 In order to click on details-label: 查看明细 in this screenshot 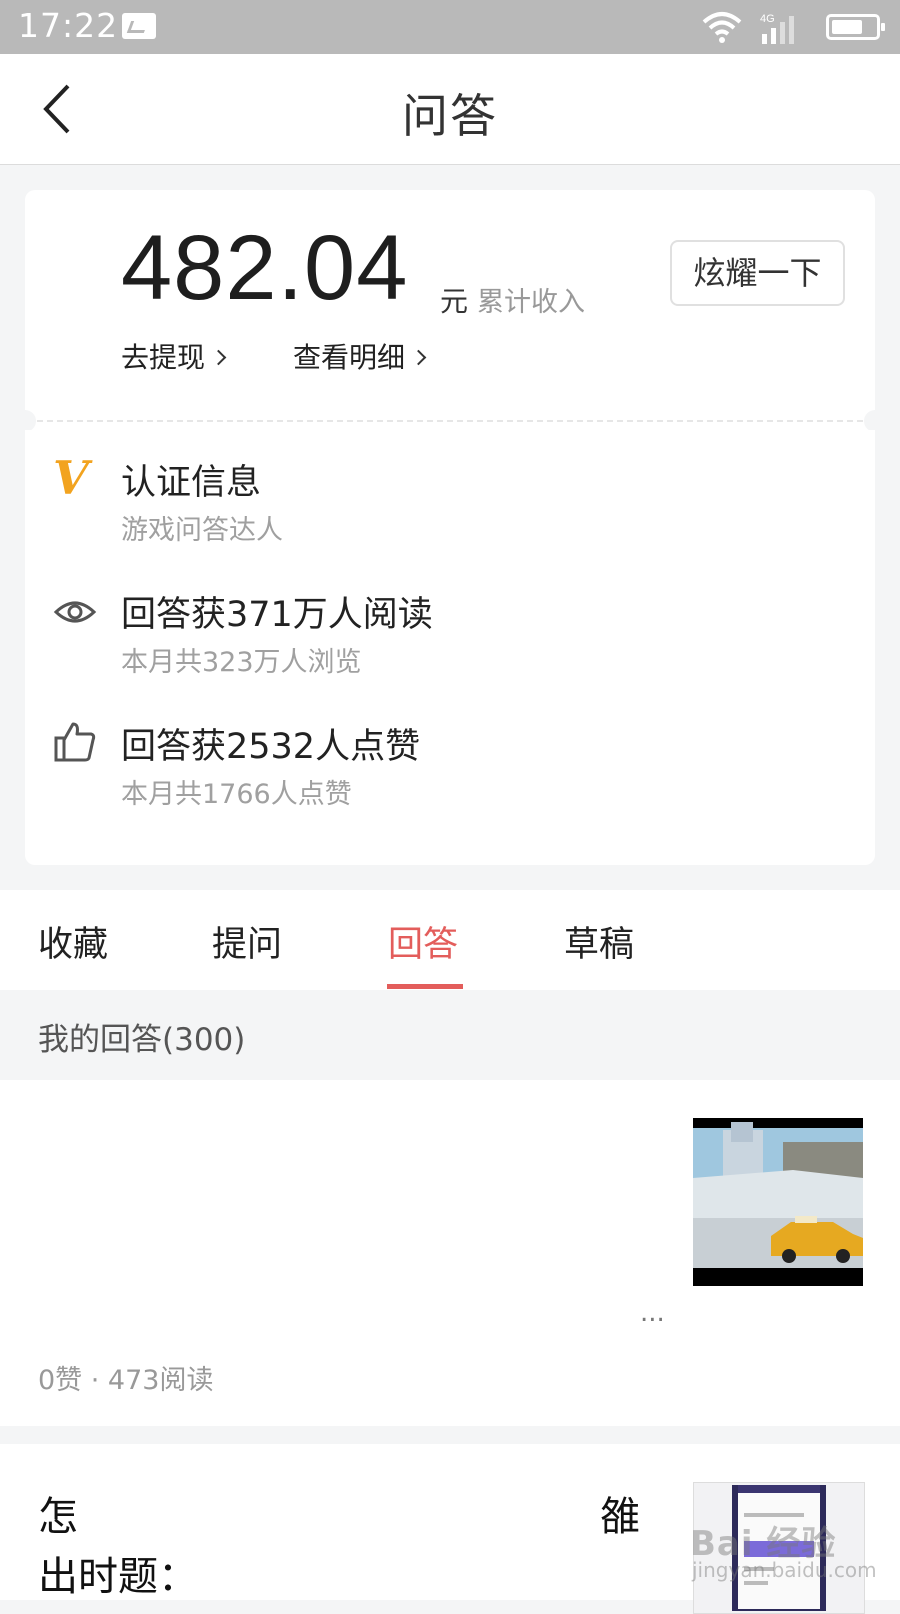, I will do `click(349, 357)`.